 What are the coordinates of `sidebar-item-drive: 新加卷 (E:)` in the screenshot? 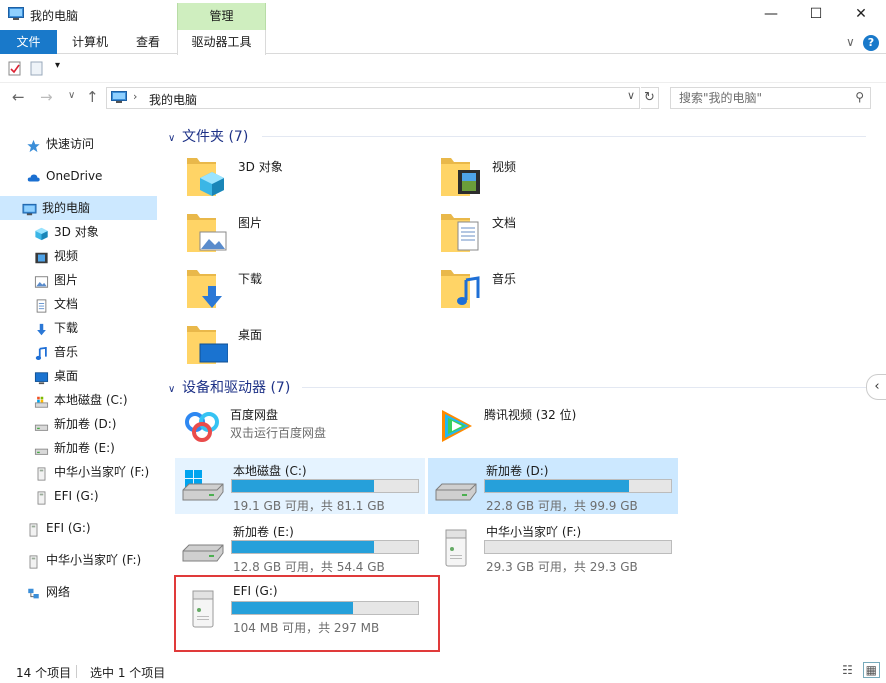 It's located at (79, 448).